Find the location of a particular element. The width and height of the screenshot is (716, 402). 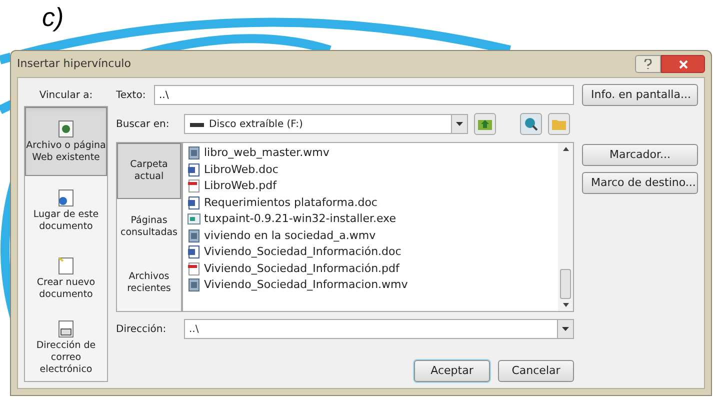

scrollbar-thumb is located at coordinates (565, 284).